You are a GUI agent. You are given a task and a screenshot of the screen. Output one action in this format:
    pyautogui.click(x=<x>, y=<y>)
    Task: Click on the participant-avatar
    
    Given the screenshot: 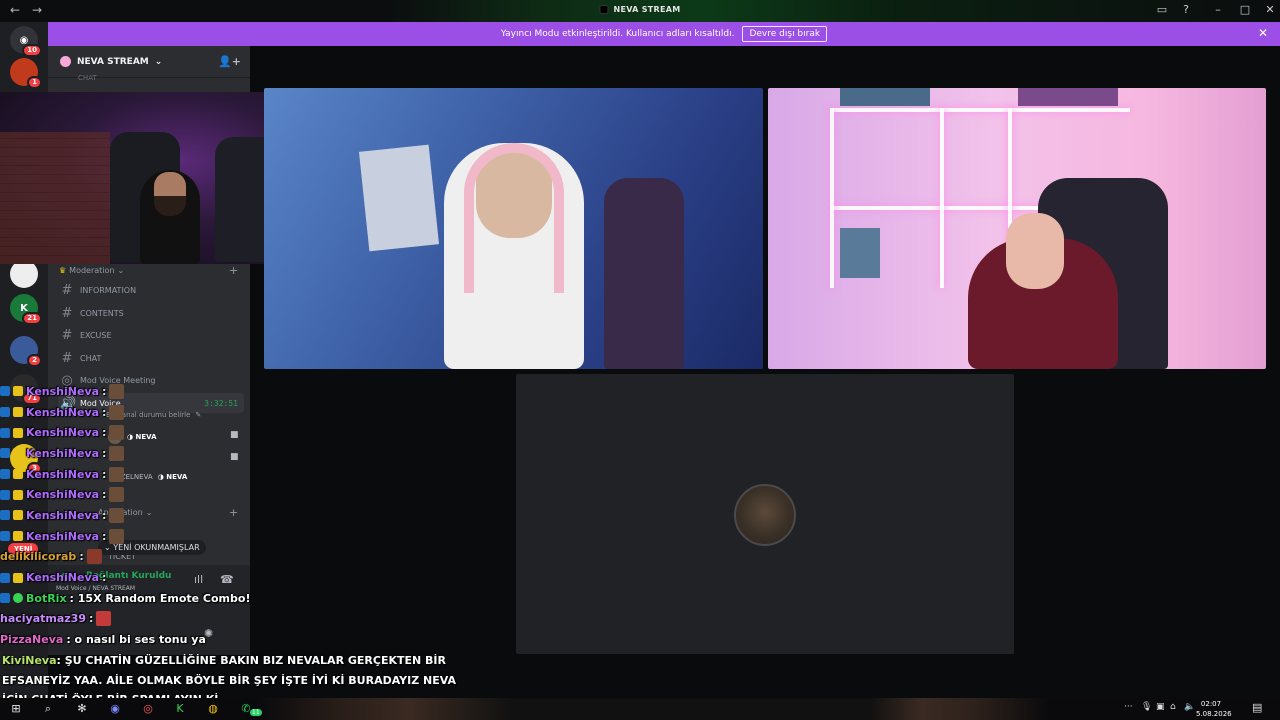 What is the action you would take?
    pyautogui.click(x=765, y=515)
    